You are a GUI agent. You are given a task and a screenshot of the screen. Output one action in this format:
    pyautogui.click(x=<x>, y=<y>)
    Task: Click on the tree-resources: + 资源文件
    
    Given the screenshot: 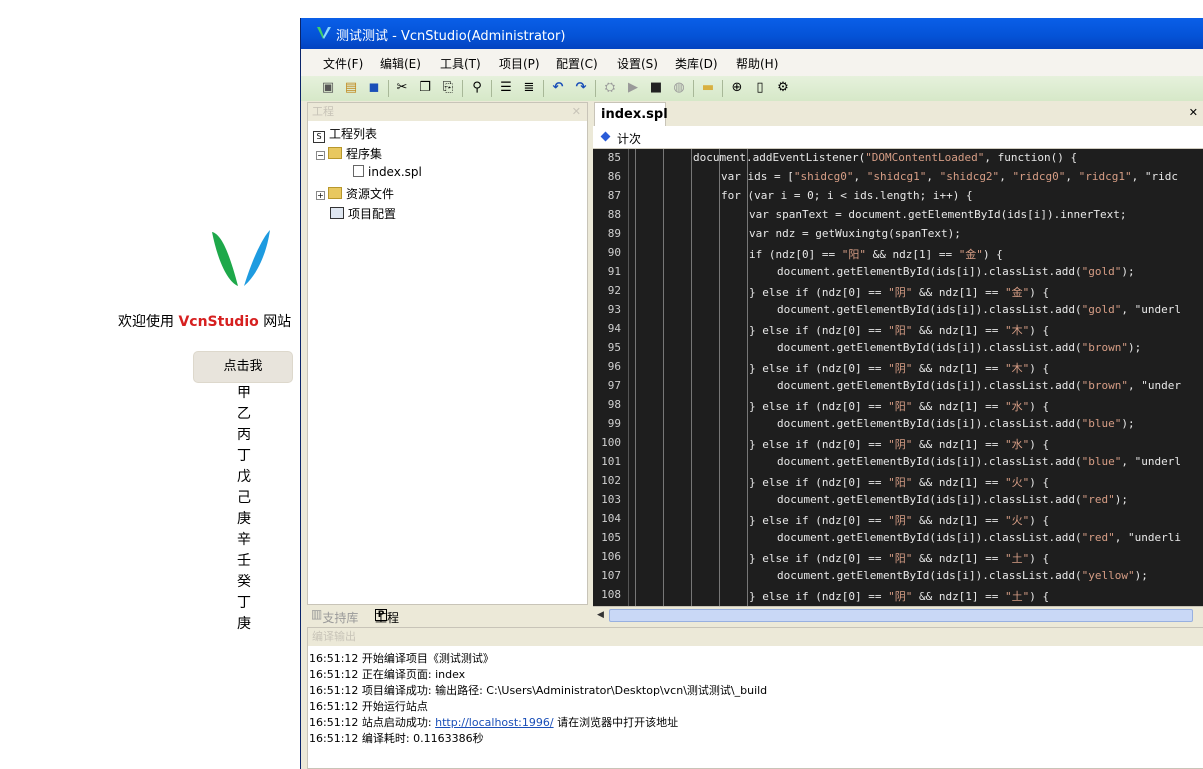 What is the action you would take?
    pyautogui.click(x=355, y=193)
    